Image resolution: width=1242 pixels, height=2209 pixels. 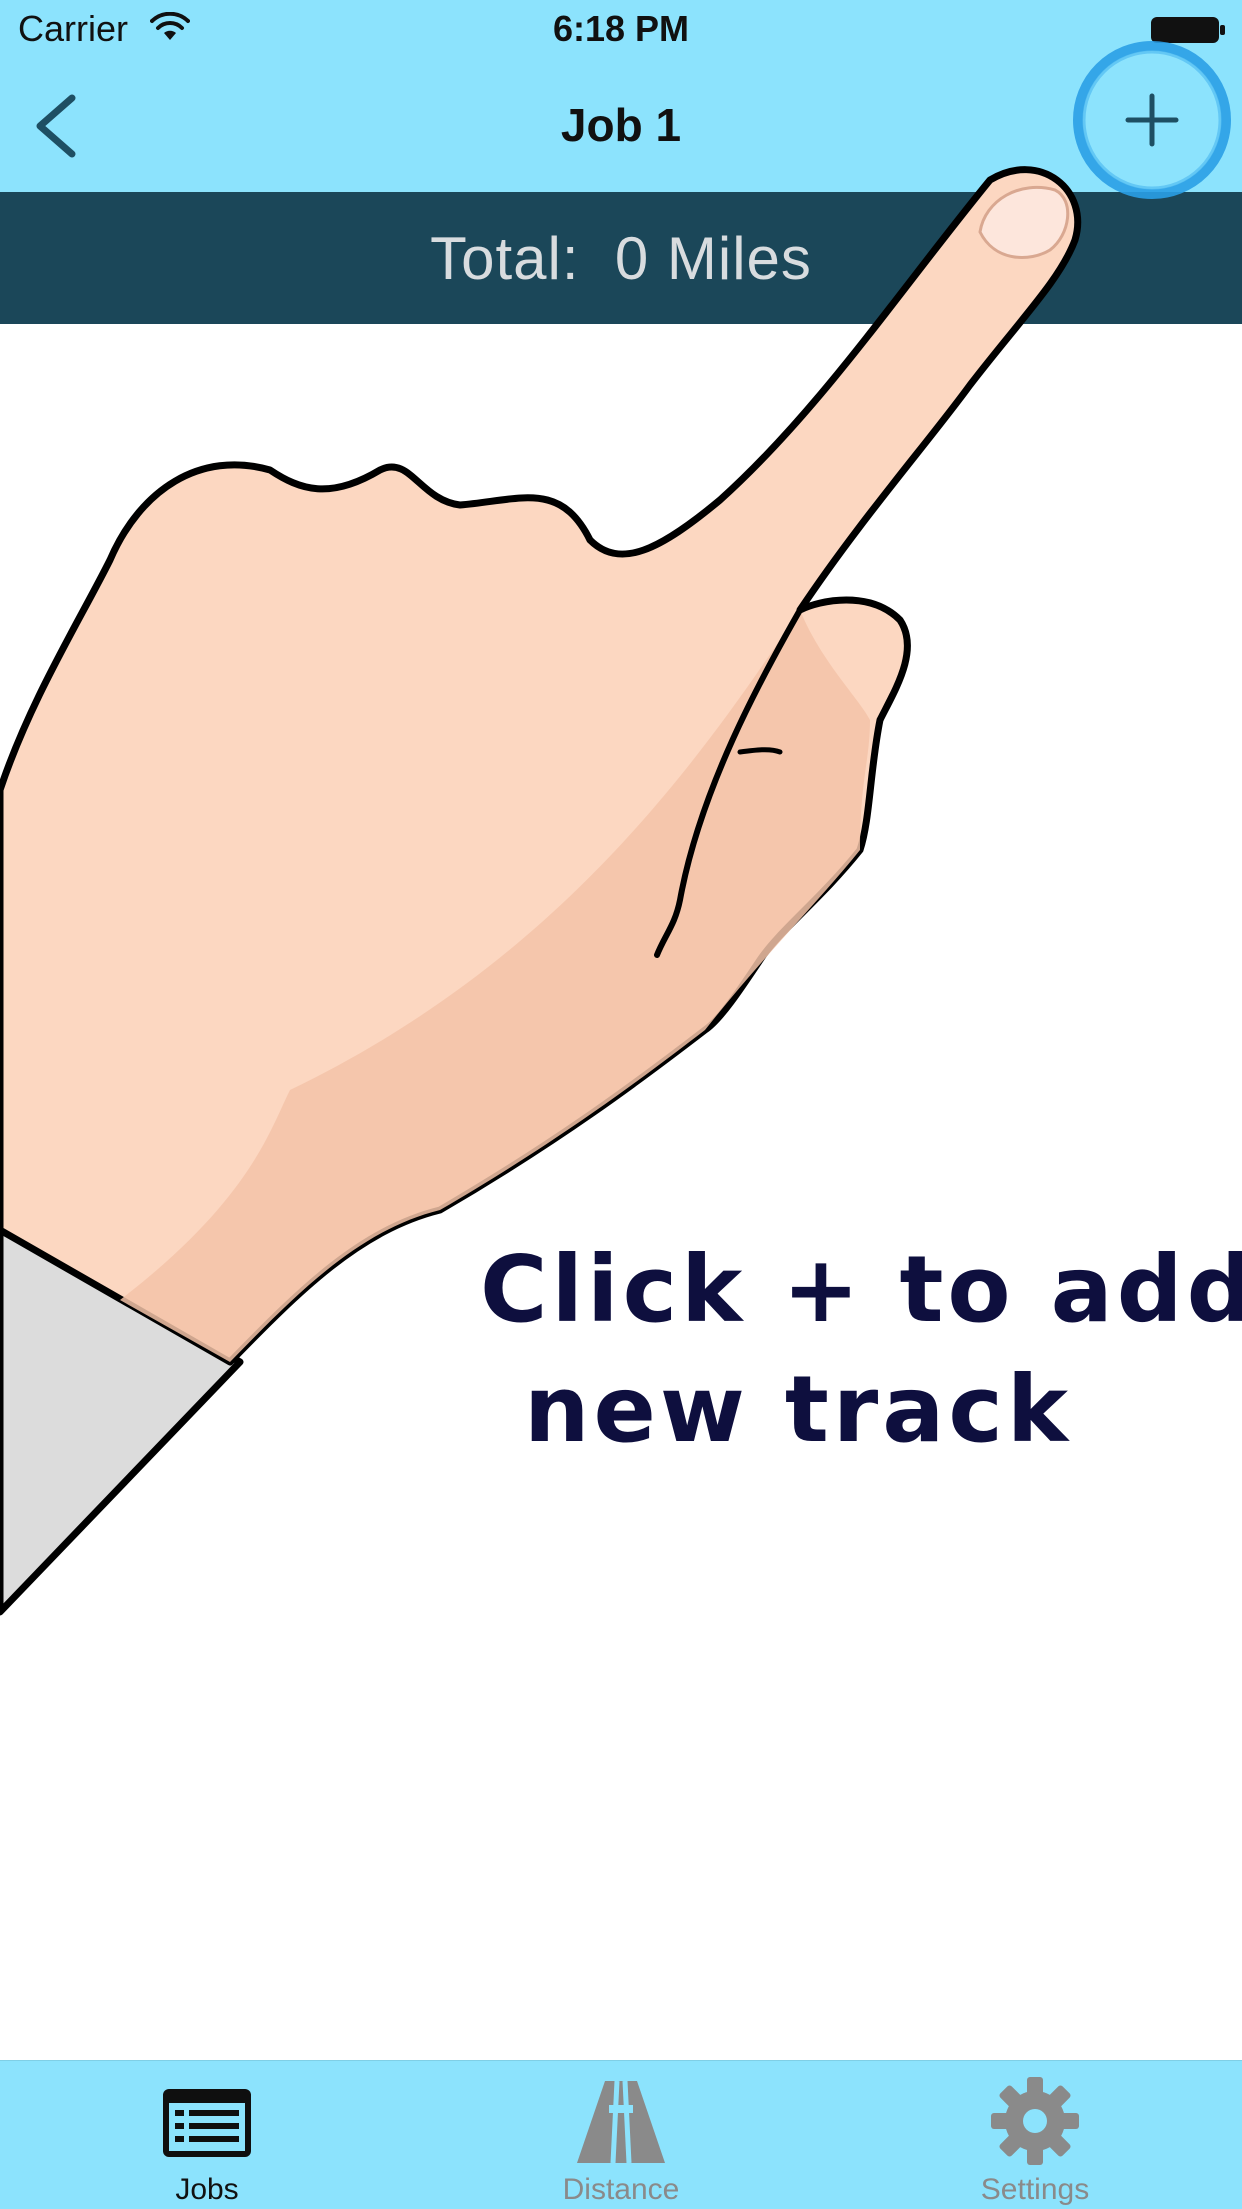 I want to click on page-title: Job 1, so click(x=621, y=125).